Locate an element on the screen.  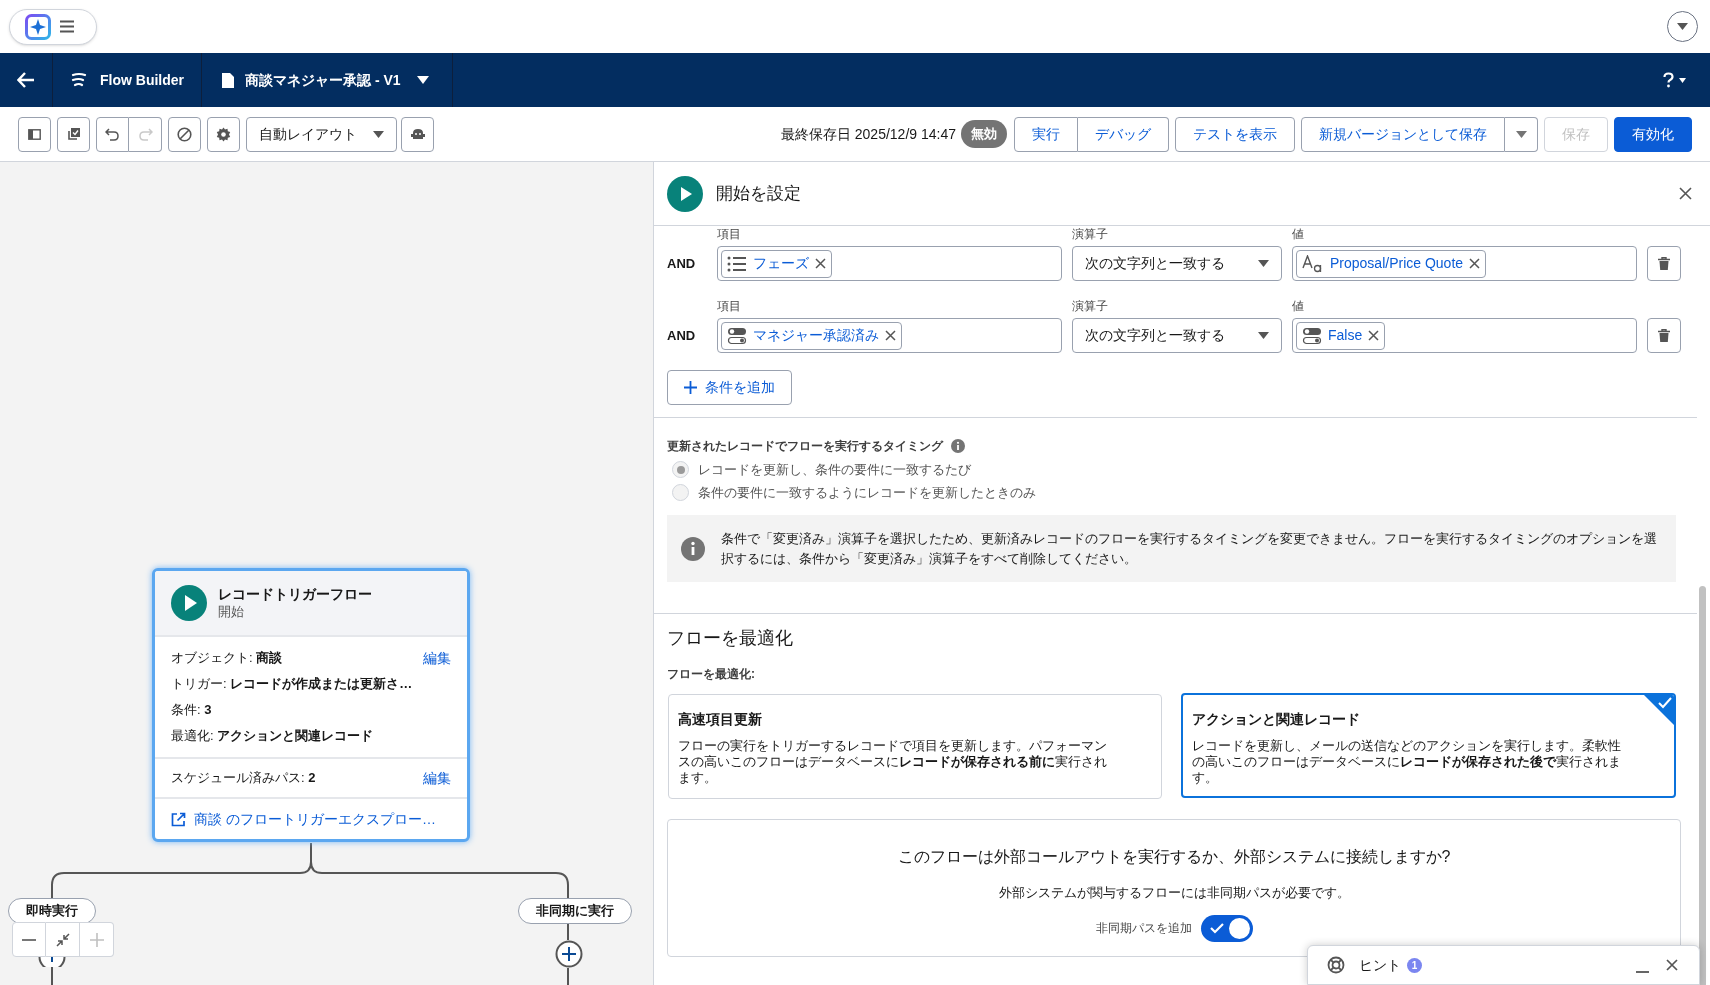
callout-note: 外部システムが関与するフローには非同期パスが必要です。 is located at coordinates (1174, 893).